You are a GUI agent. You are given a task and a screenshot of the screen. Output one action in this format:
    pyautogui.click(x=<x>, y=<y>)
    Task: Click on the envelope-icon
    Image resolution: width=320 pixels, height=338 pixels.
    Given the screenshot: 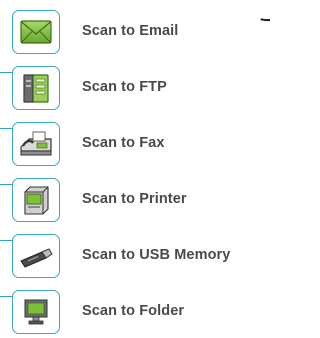 What is the action you would take?
    pyautogui.click(x=36, y=32)
    